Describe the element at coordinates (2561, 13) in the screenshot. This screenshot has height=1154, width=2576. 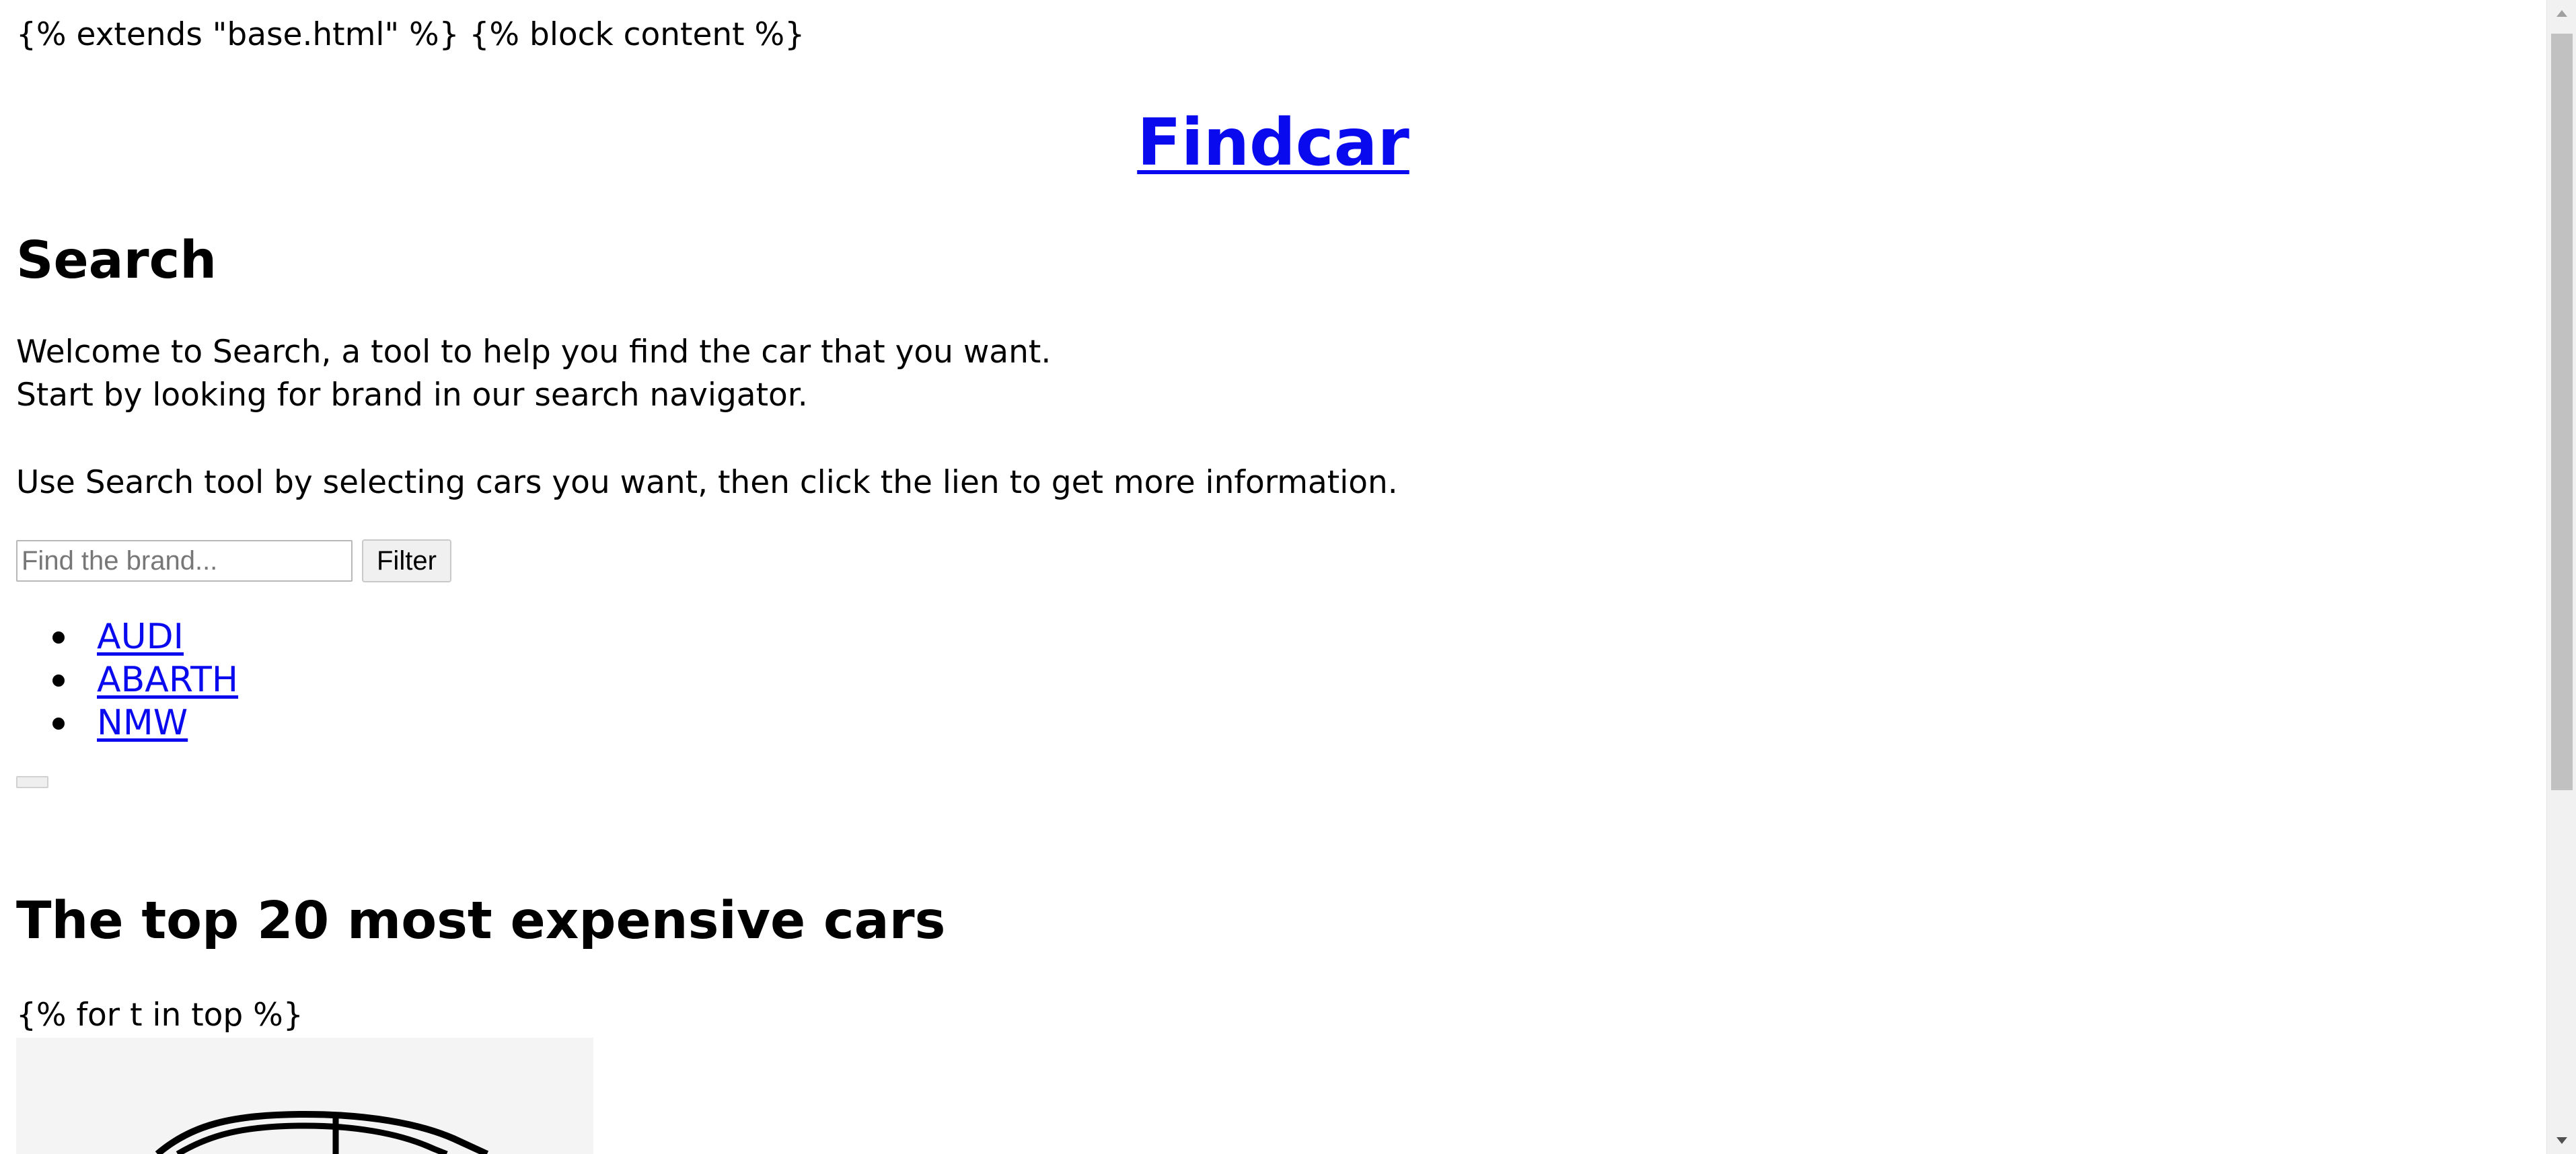
I see `scroll-up-icon` at that location.